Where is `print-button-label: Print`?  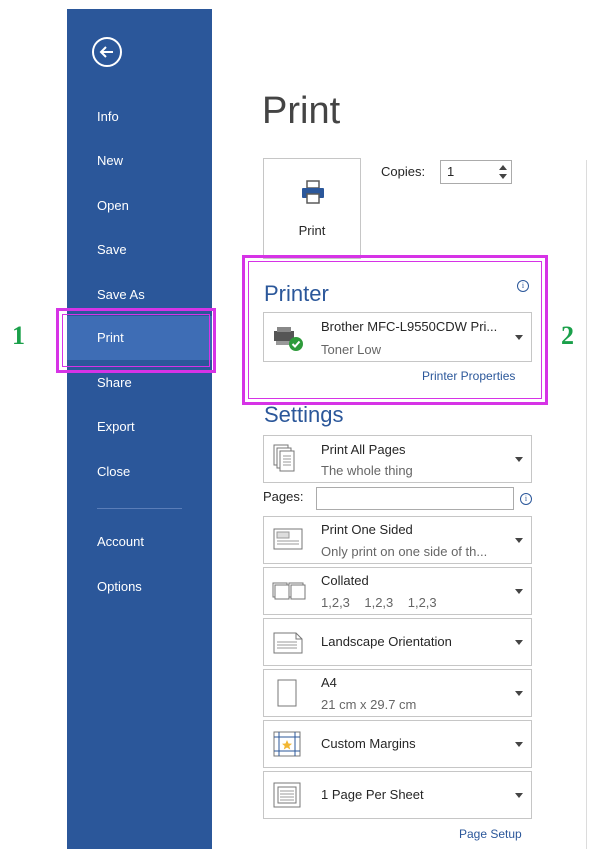
print-button-label: Print is located at coordinates (312, 230).